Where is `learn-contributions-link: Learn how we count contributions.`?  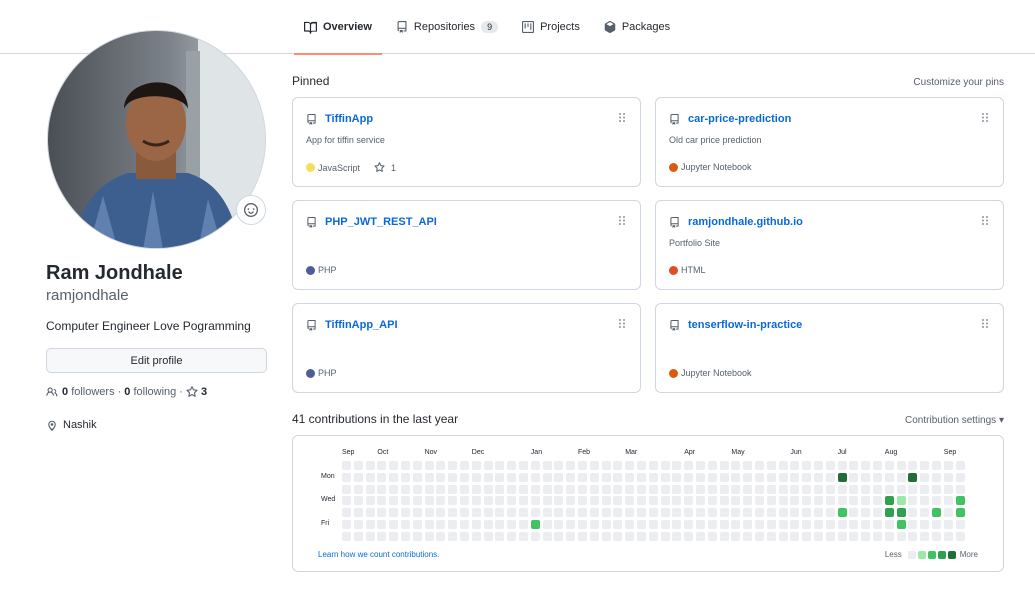 learn-contributions-link: Learn how we count contributions. is located at coordinates (378, 554).